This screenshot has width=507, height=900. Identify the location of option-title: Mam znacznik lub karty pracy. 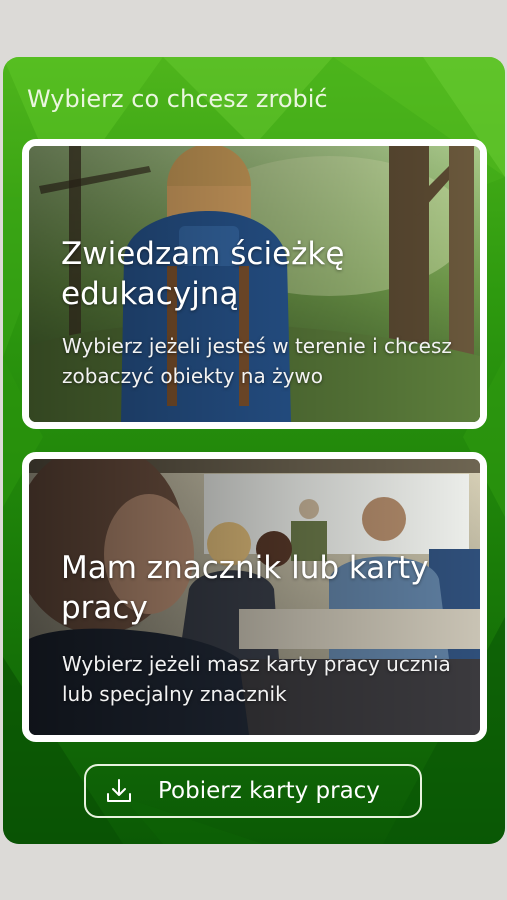
(245, 588).